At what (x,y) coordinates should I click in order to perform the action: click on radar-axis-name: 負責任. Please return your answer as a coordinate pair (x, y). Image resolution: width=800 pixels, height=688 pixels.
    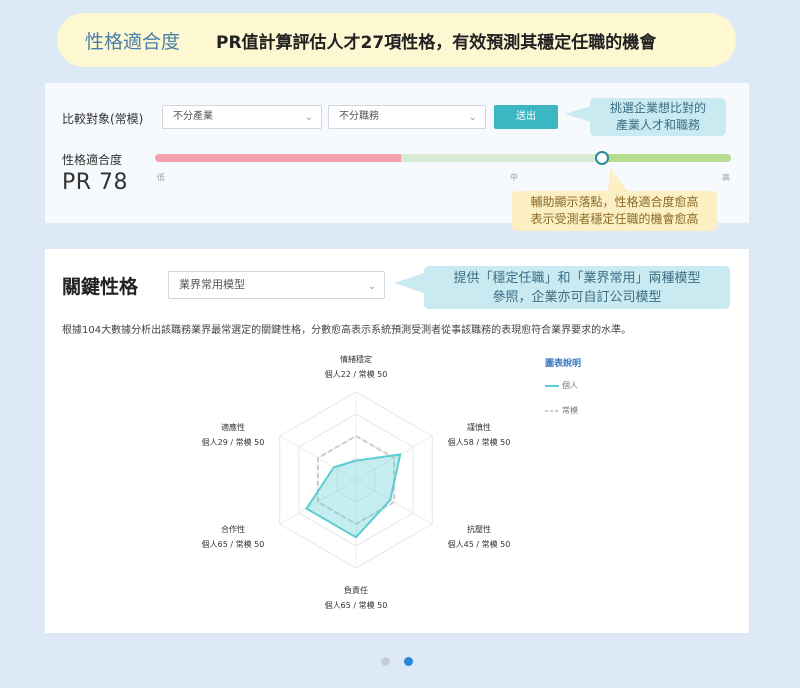
    Looking at the image, I should click on (356, 590).